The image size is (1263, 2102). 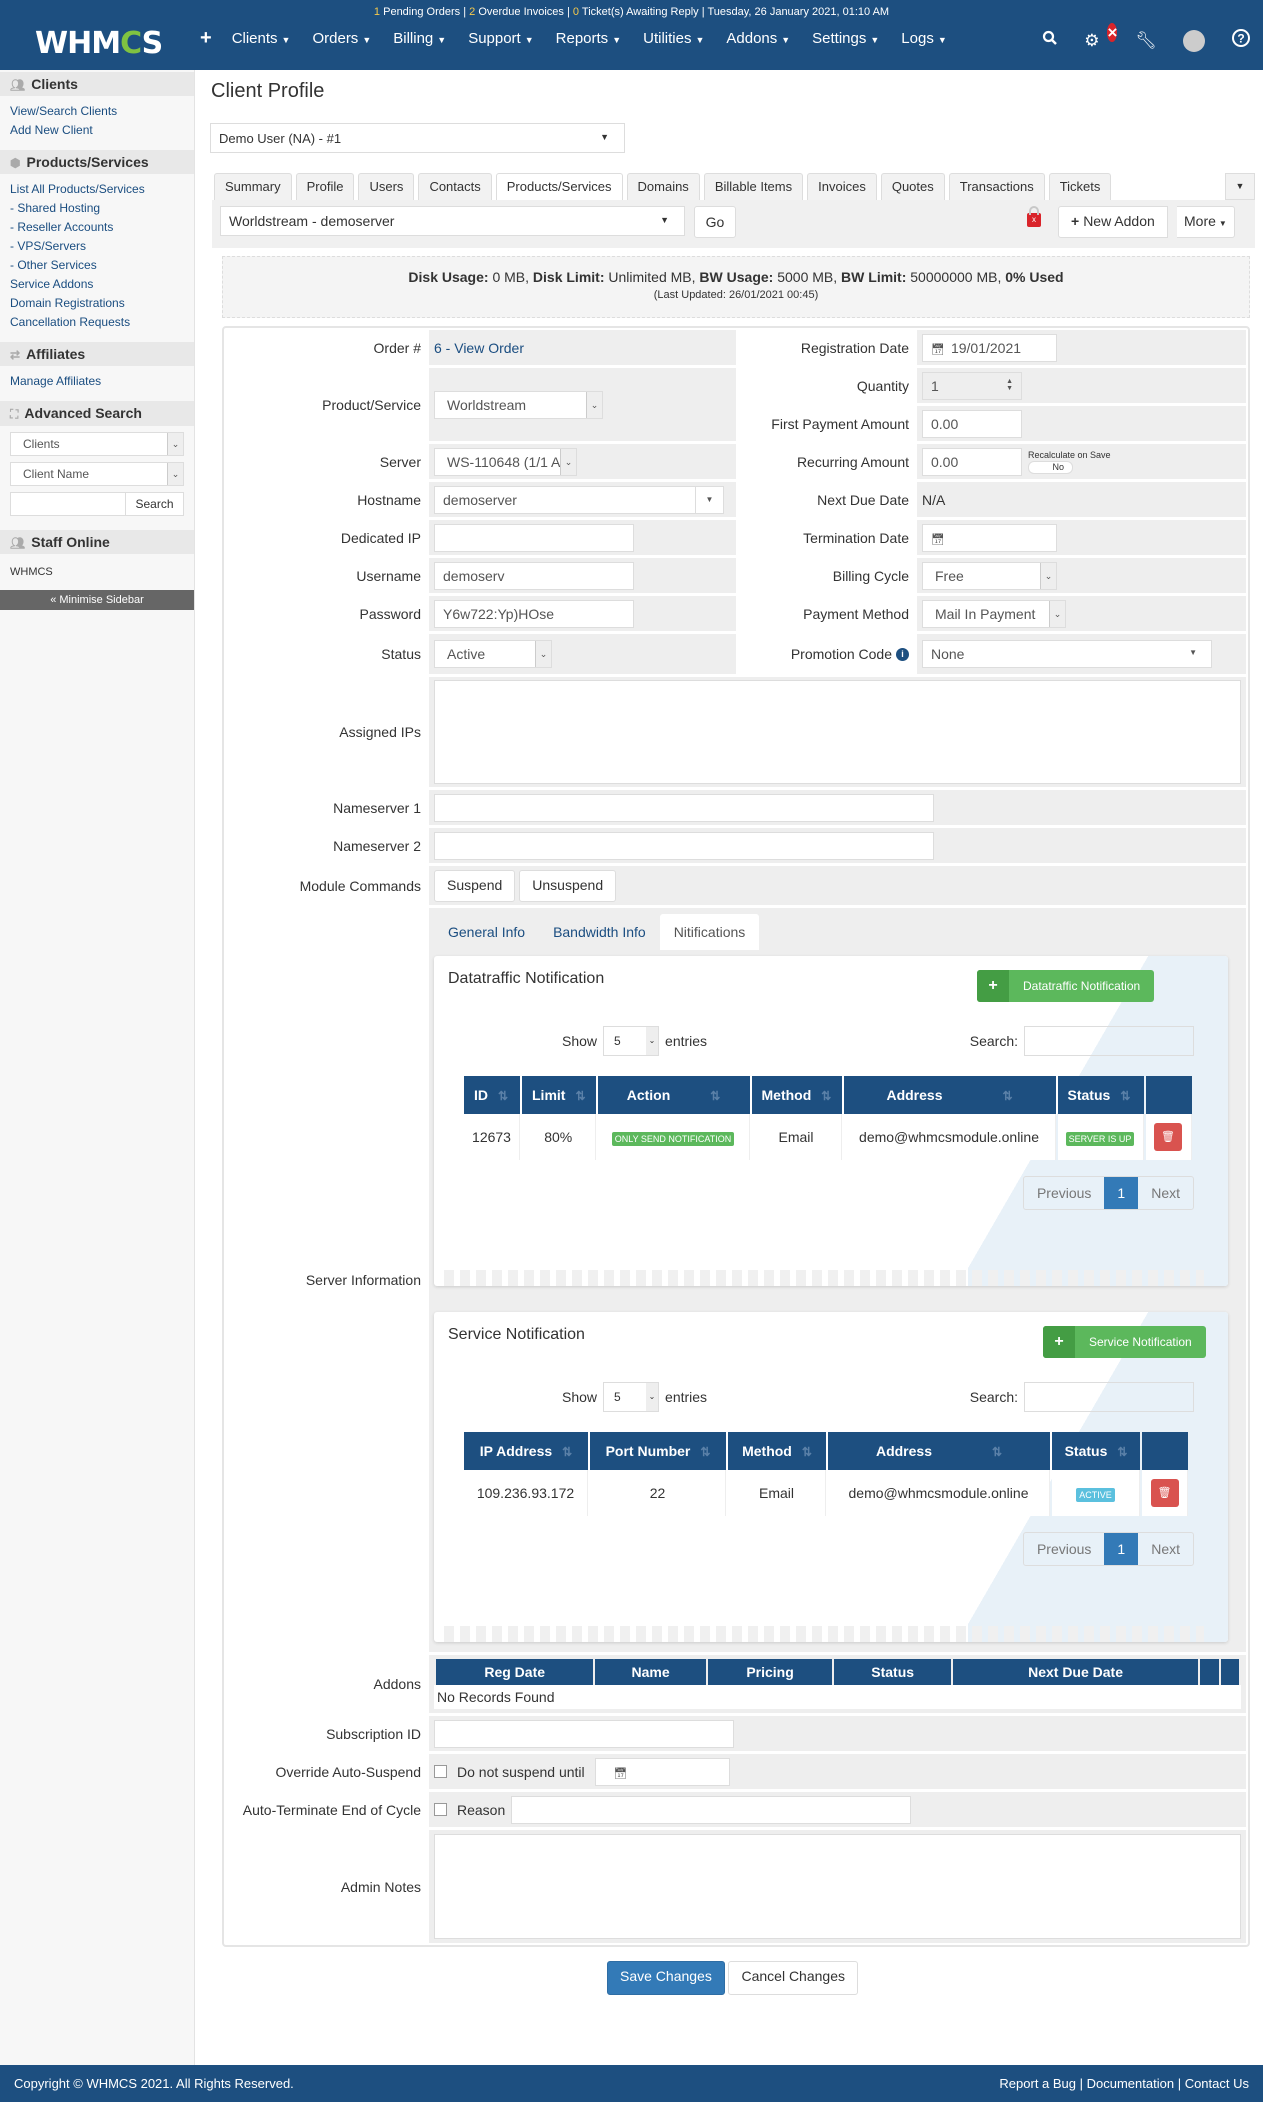 I want to click on sidebar-link-list-products: List All Products/Services, so click(x=97, y=189).